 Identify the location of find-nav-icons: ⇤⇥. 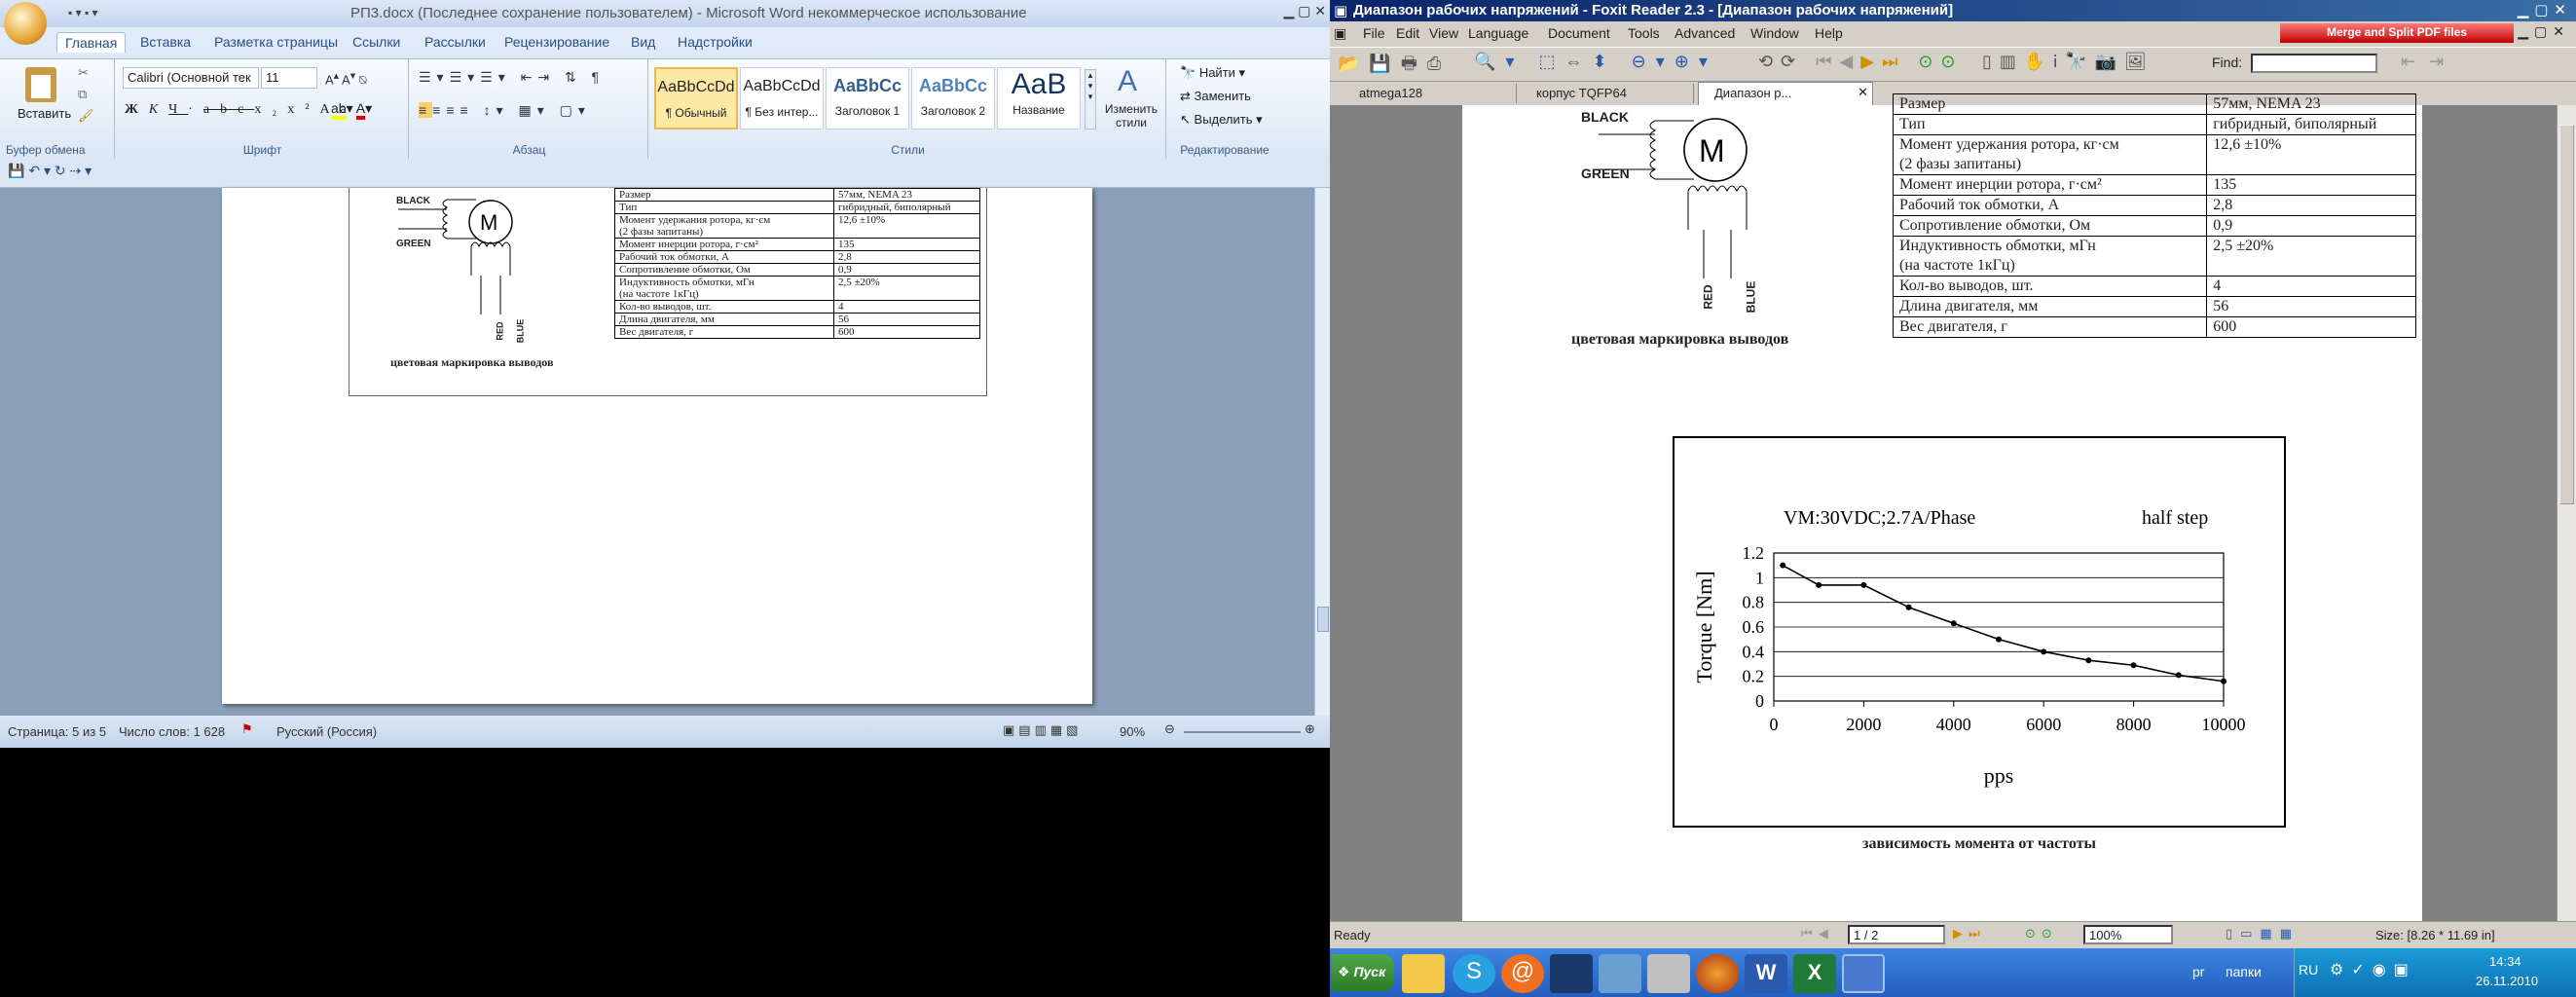
(2429, 62).